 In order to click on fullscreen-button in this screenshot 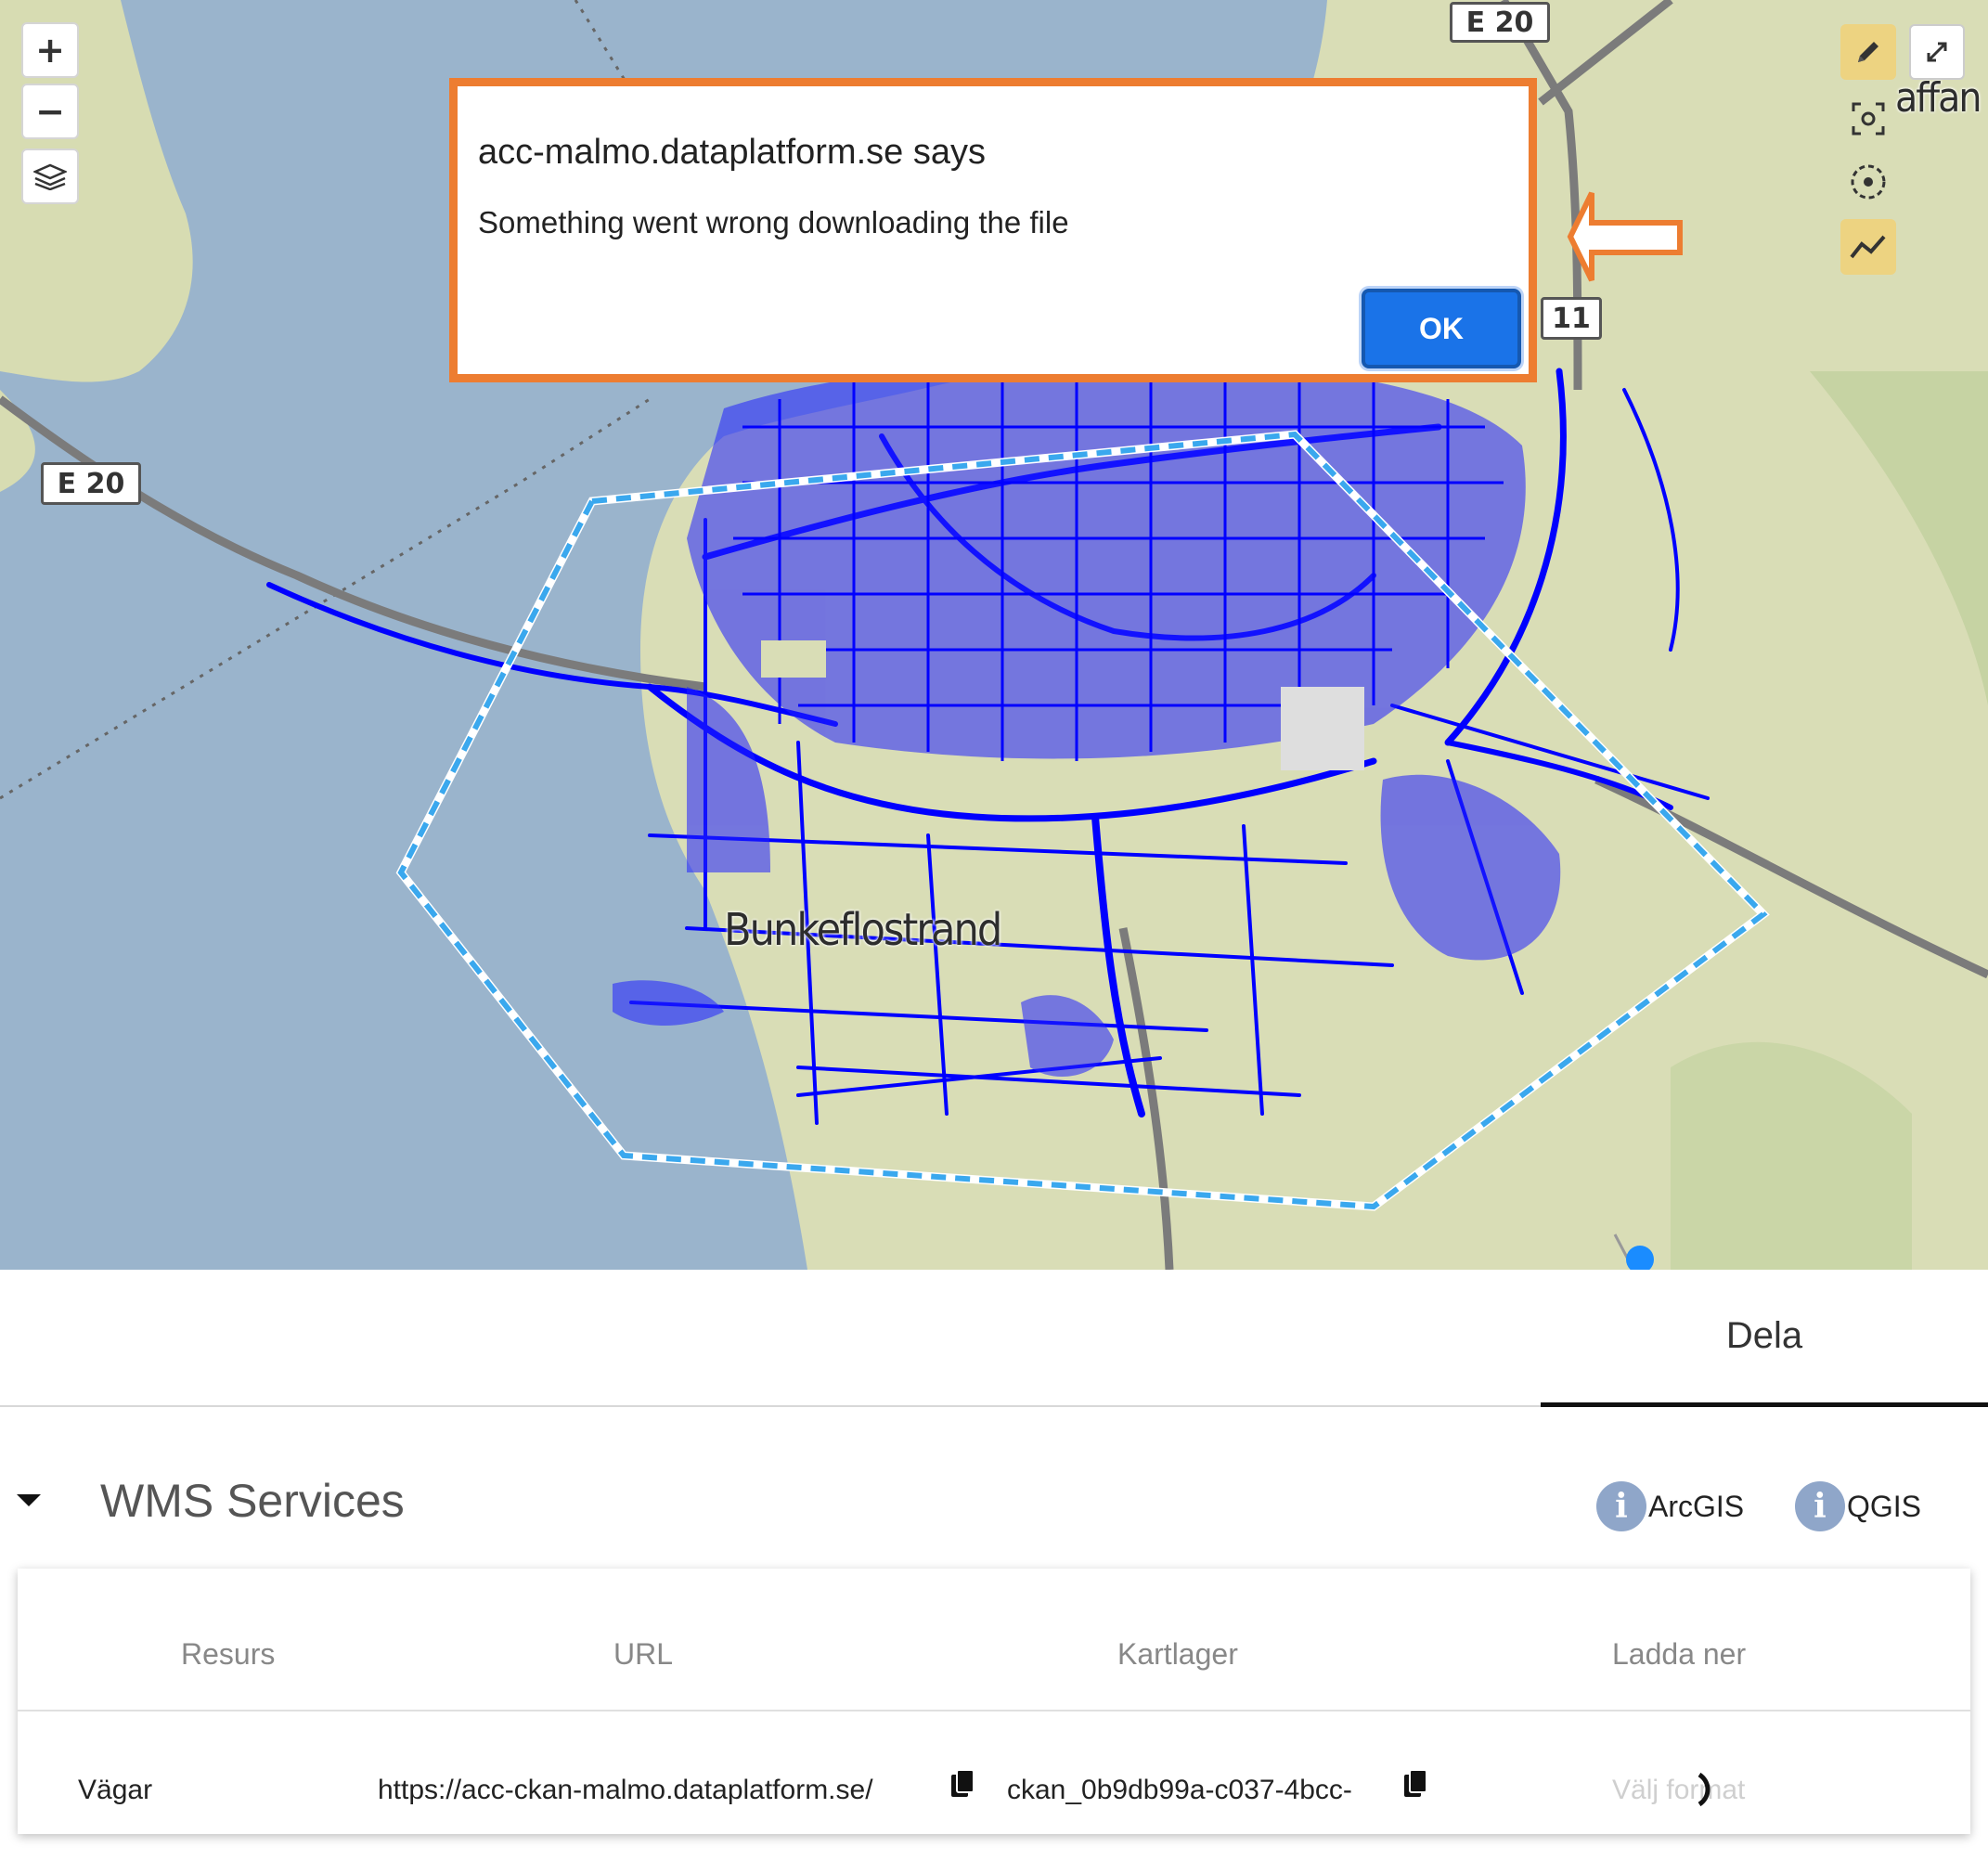, I will do `click(1937, 52)`.